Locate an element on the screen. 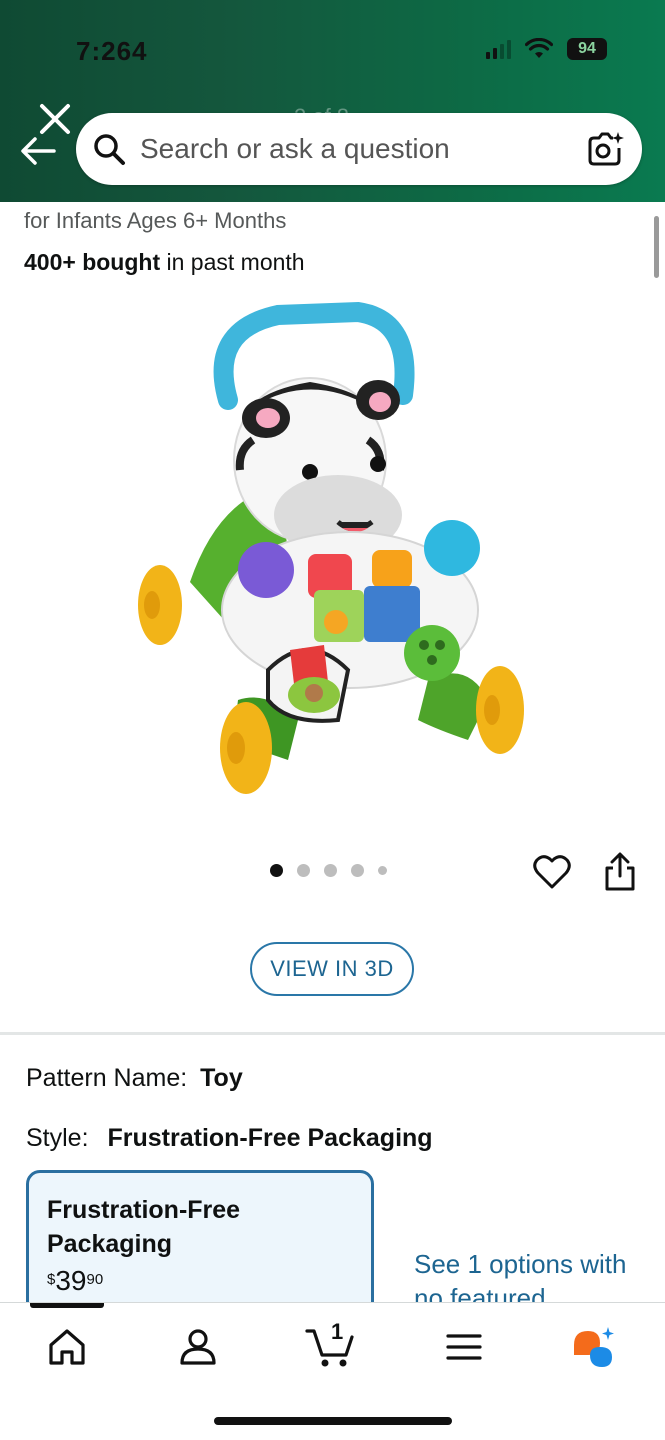  cellular-signal-icon is located at coordinates (498, 49).